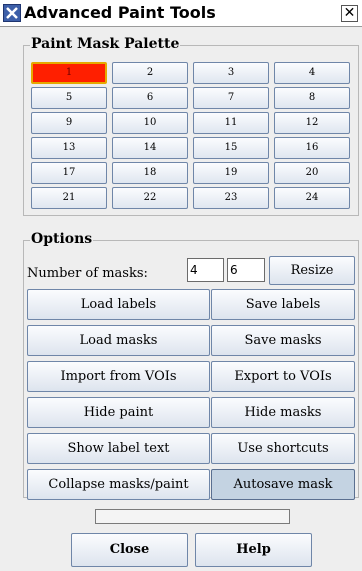 The image size is (362, 571). What do you see at coordinates (69, 73) in the screenshot?
I see `palette-button-1: 1` at bounding box center [69, 73].